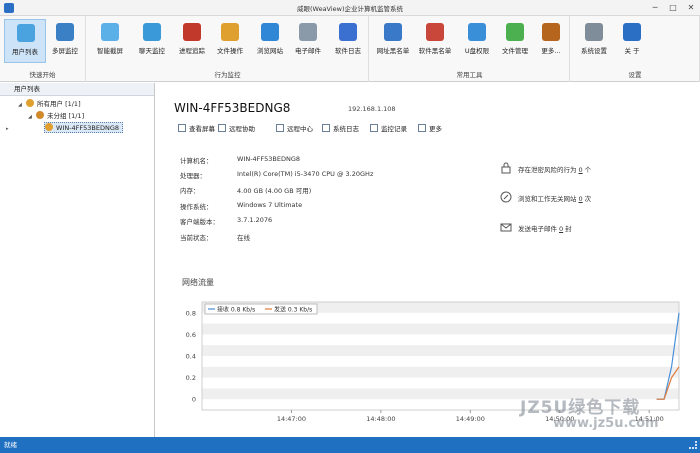 This screenshot has height=453, width=700. What do you see at coordinates (270, 51) in the screenshot?
I see `ribbon-button-label: 浏览网站` at bounding box center [270, 51].